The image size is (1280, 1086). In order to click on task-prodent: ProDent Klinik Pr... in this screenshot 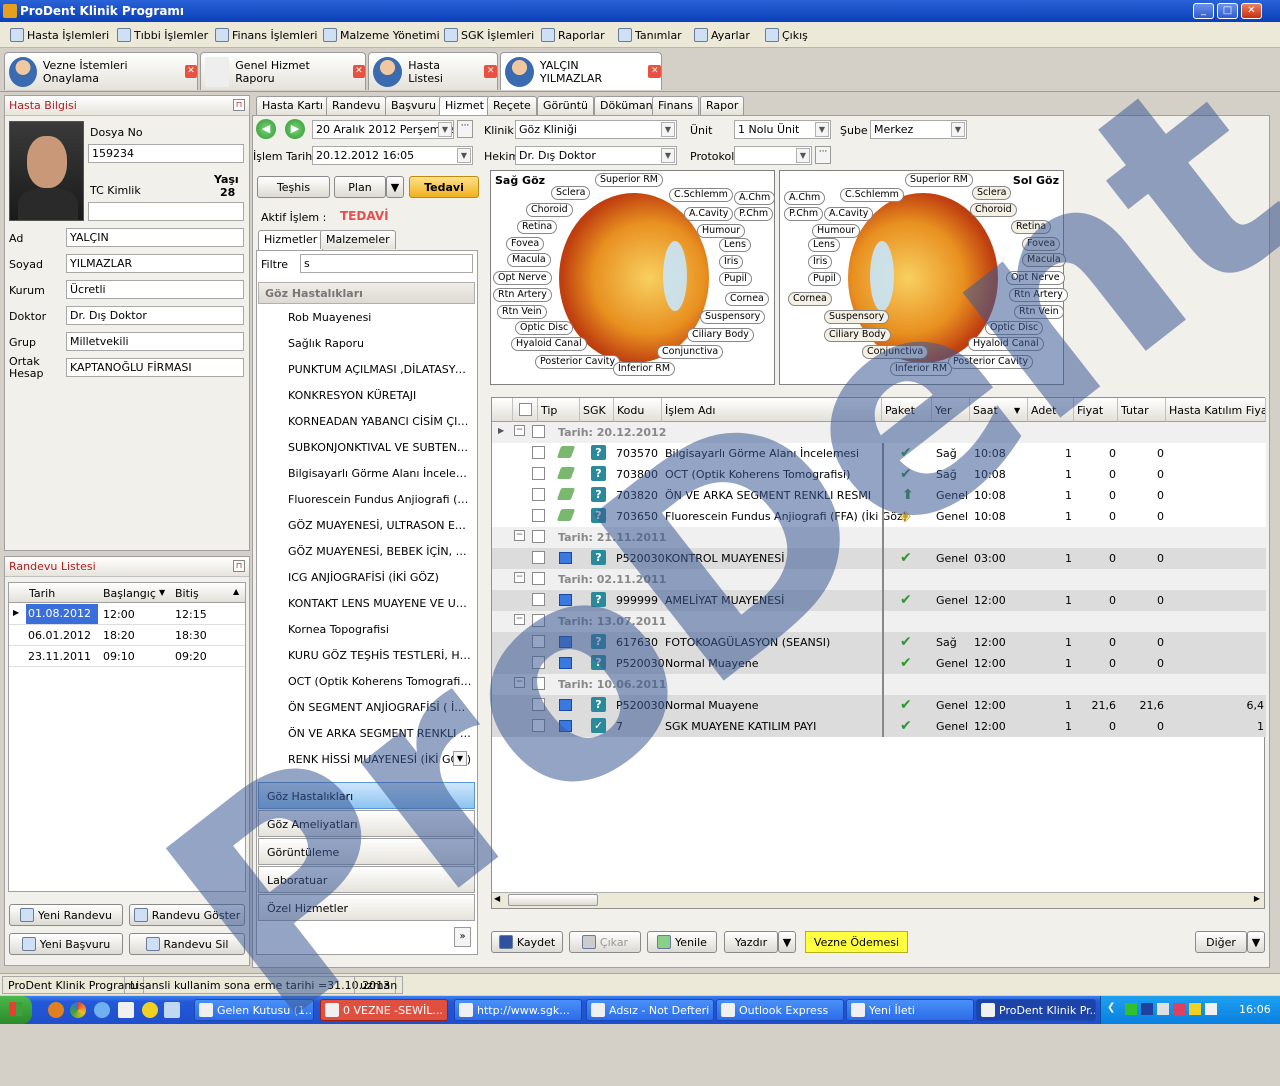, I will do `click(1036, 1010)`.